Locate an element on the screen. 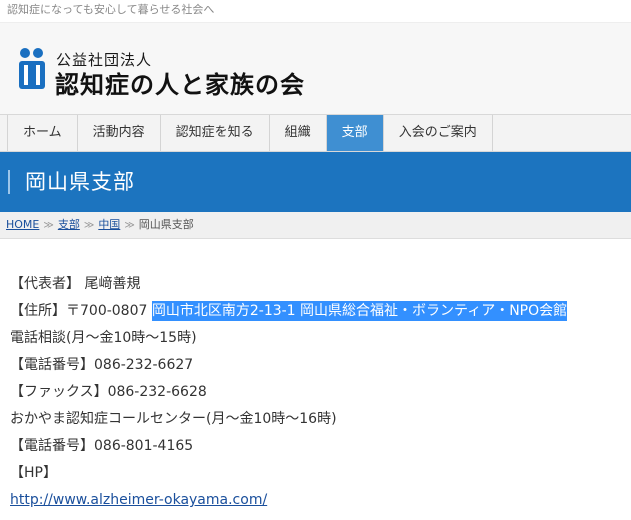 The image size is (631, 520). nav-item-organization: 組織 is located at coordinates (298, 133).